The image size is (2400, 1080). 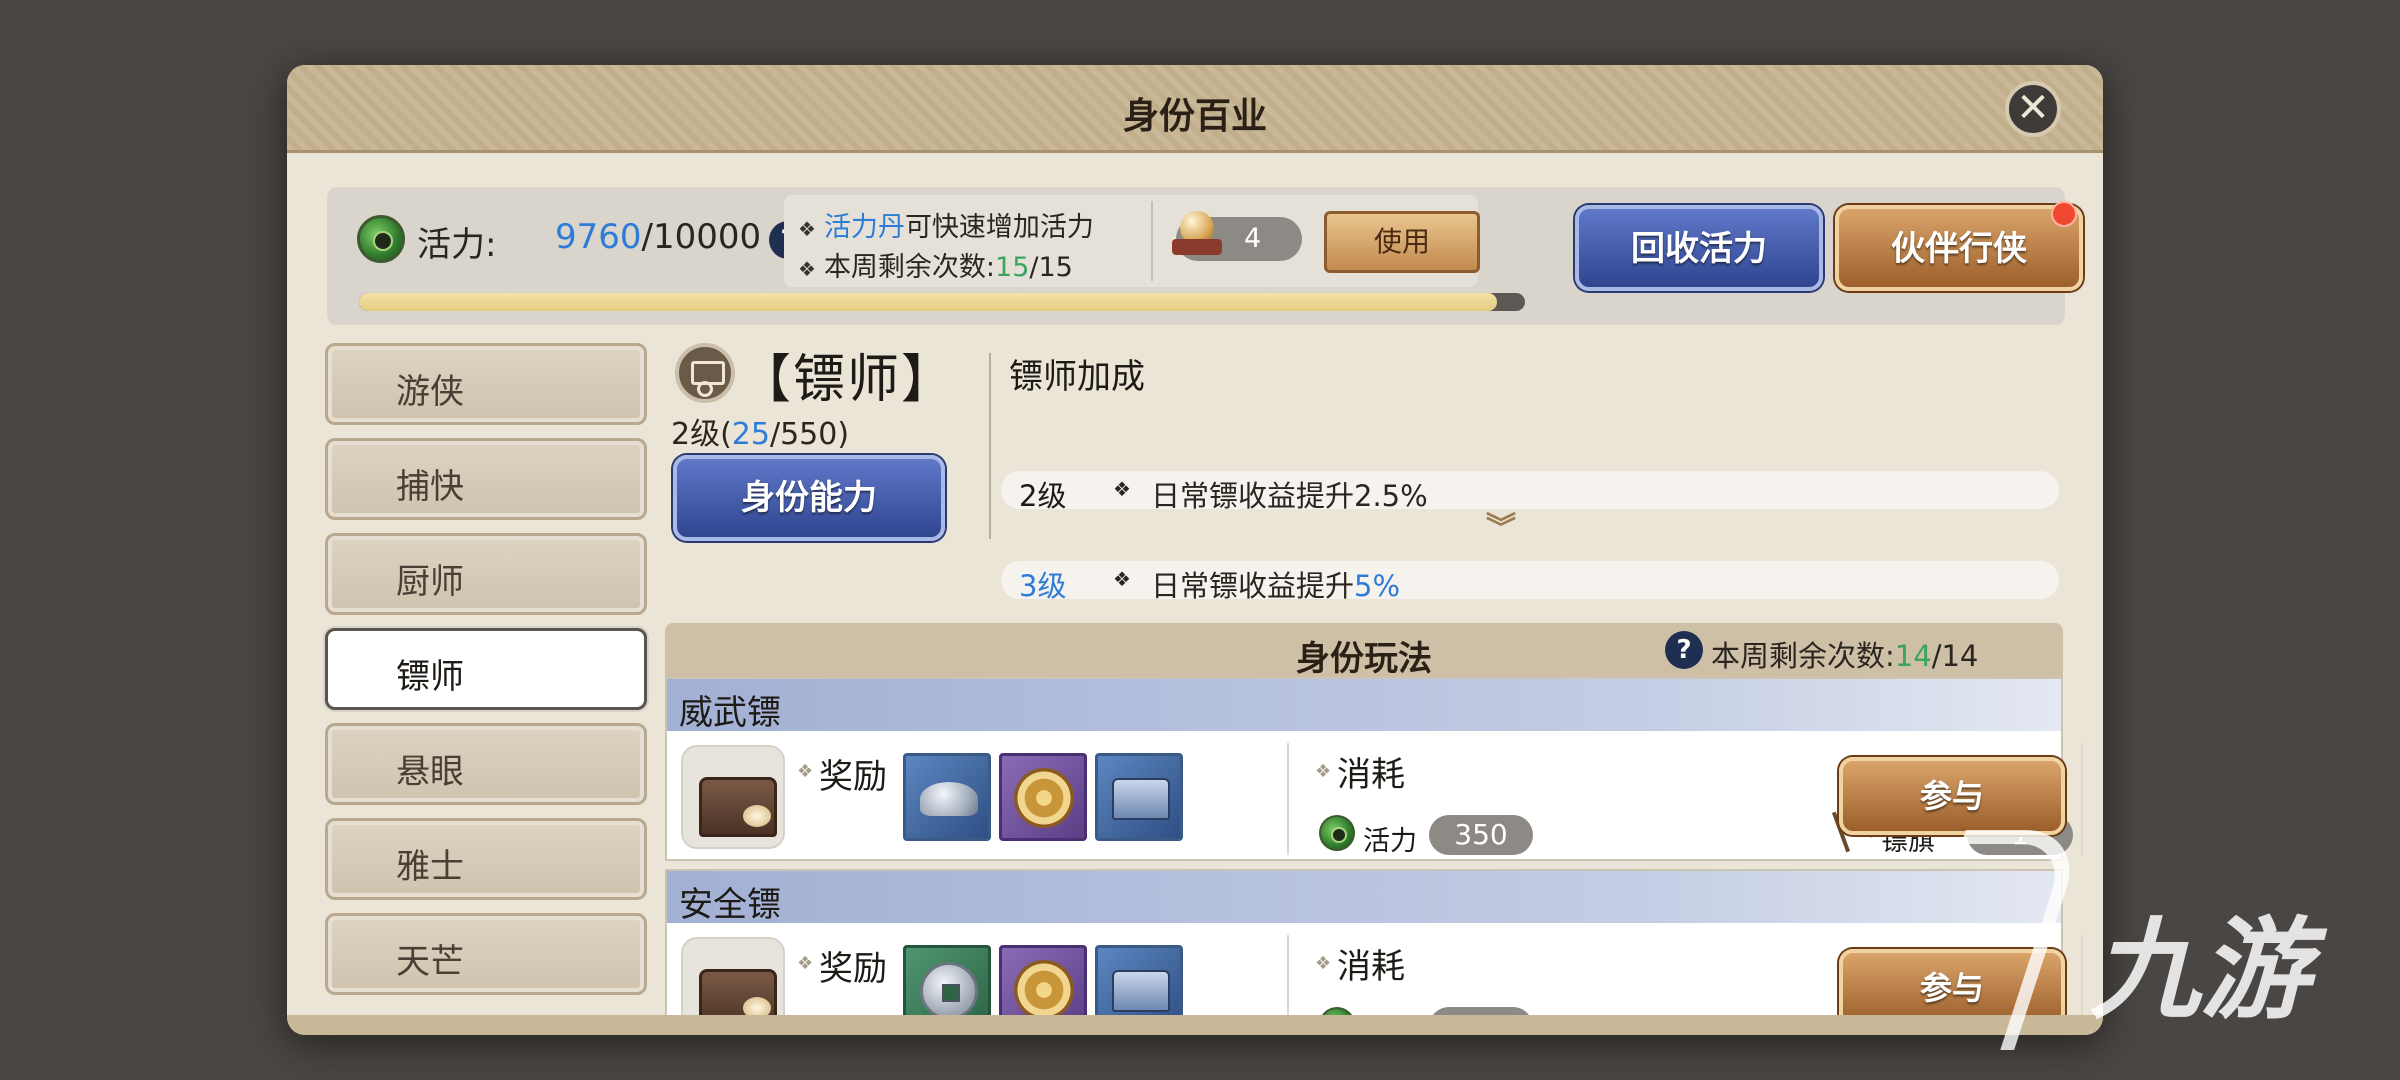 What do you see at coordinates (430, 487) in the screenshot?
I see `sidebar-item-label: 捕快` at bounding box center [430, 487].